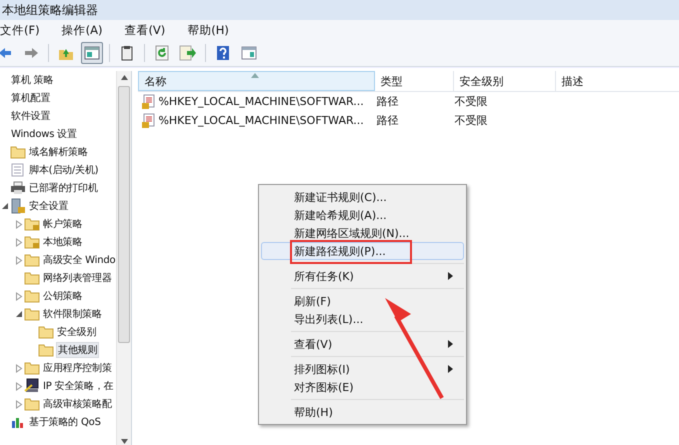 Image resolution: width=679 pixels, height=445 pixels. What do you see at coordinates (77, 404) in the screenshot?
I see `tree-item: 高级审核策略配` at bounding box center [77, 404].